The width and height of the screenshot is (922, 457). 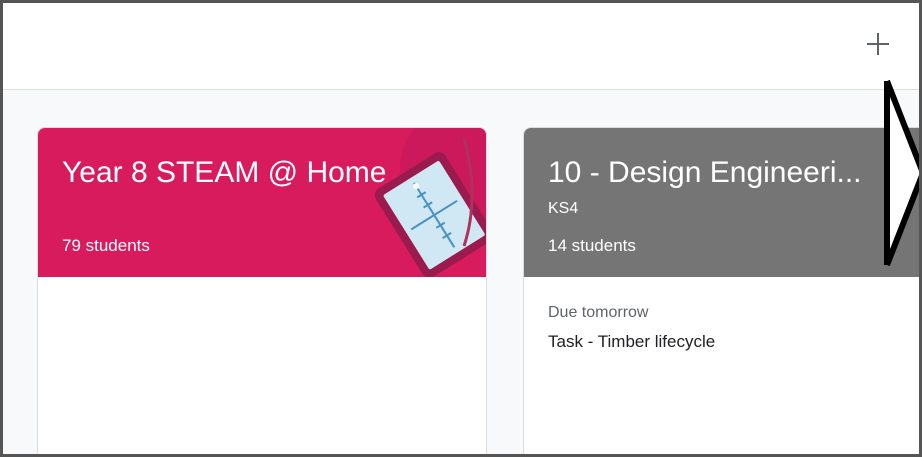 What do you see at coordinates (106, 245) in the screenshot?
I see `student-count: 79 students` at bounding box center [106, 245].